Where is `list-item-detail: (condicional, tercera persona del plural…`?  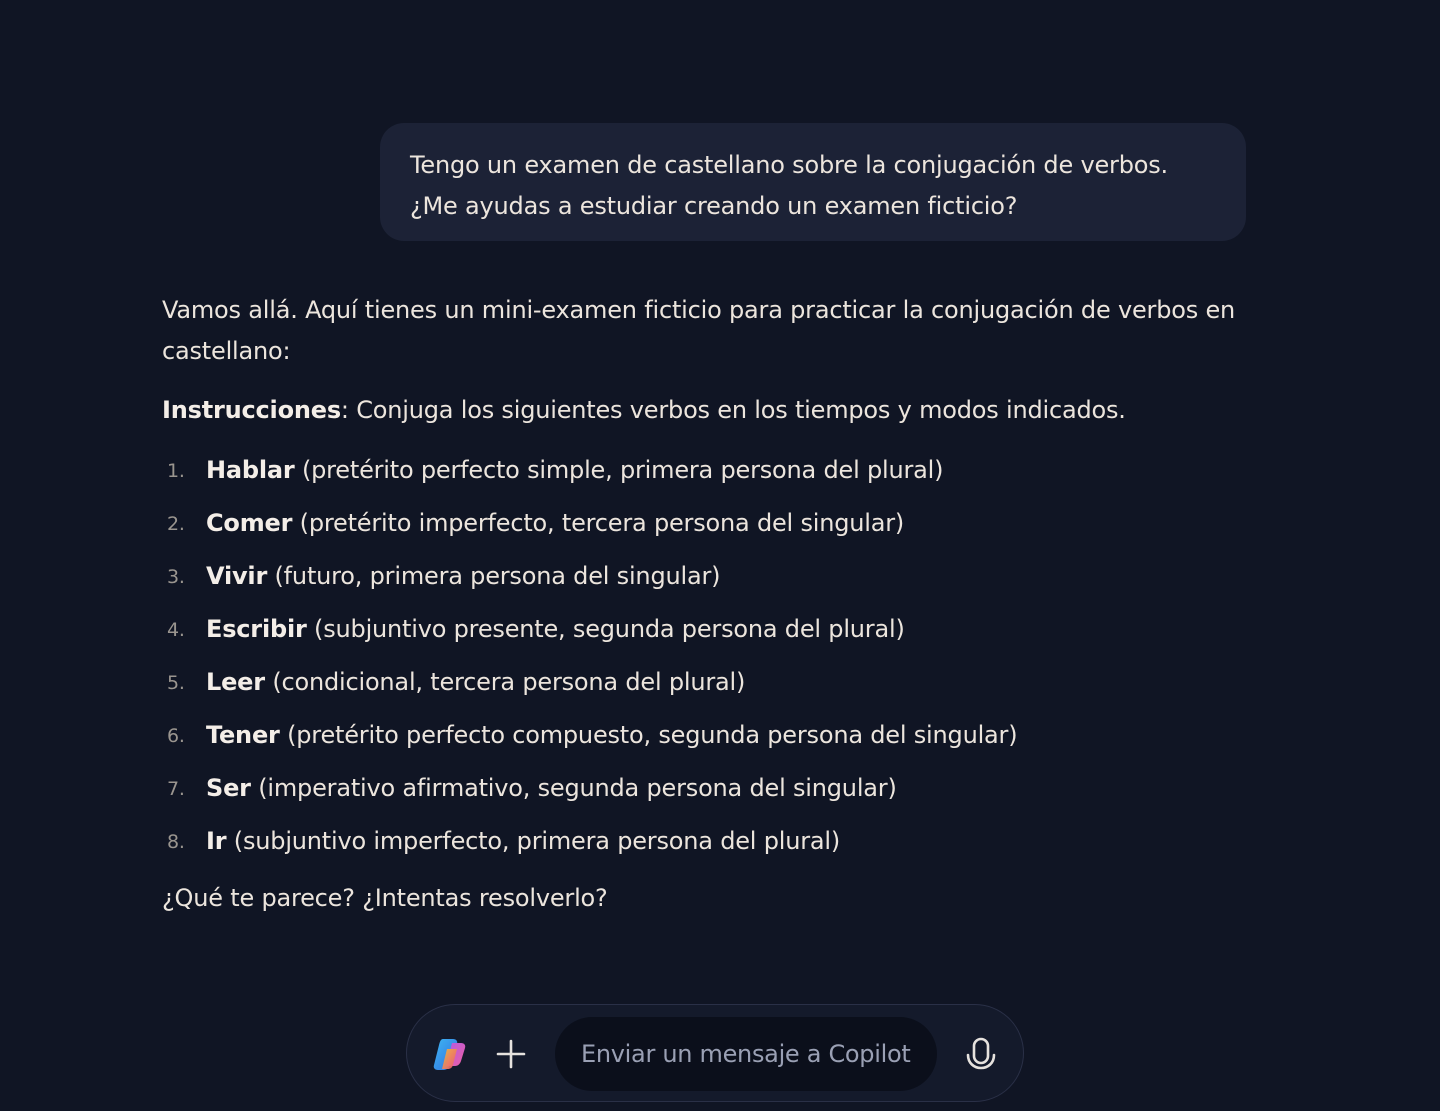
list-item-detail: (condicional, tercera persona del plural… is located at coordinates (505, 682).